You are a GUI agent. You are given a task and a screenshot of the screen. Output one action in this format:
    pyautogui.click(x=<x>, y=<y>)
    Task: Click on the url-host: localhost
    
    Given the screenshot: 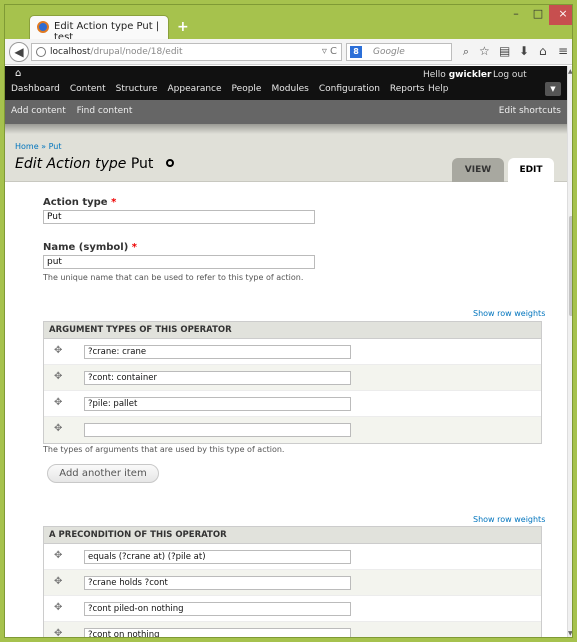 What is the action you would take?
    pyautogui.click(x=70, y=52)
    